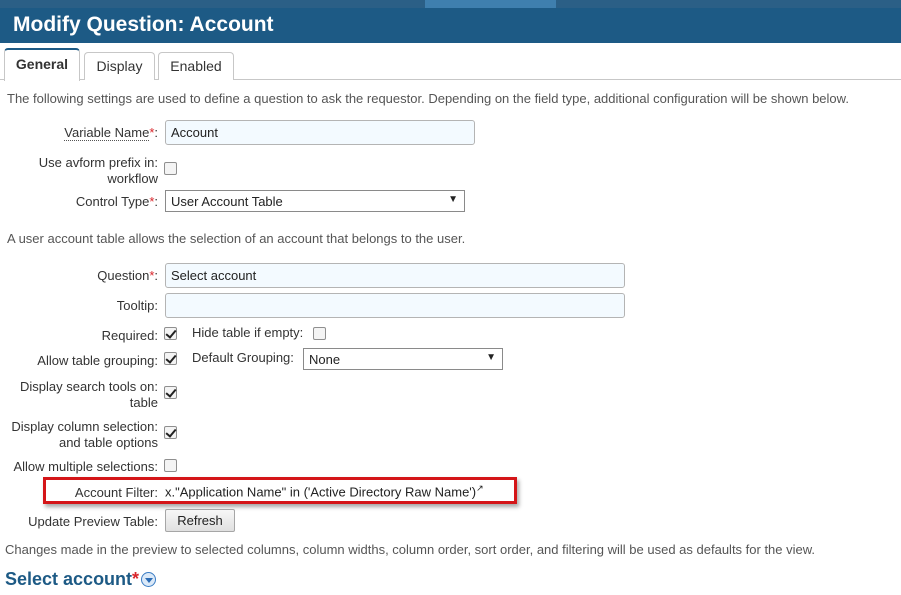 The width and height of the screenshot is (901, 595). I want to click on control-type-label: Control Type*:, so click(79, 202).